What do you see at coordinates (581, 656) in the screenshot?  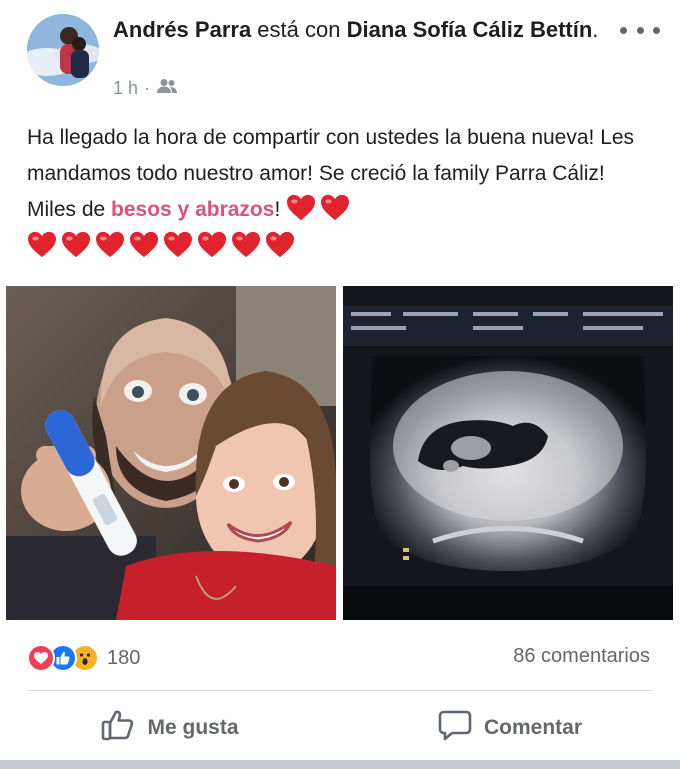 I see `comments-count: 86 comentarios` at bounding box center [581, 656].